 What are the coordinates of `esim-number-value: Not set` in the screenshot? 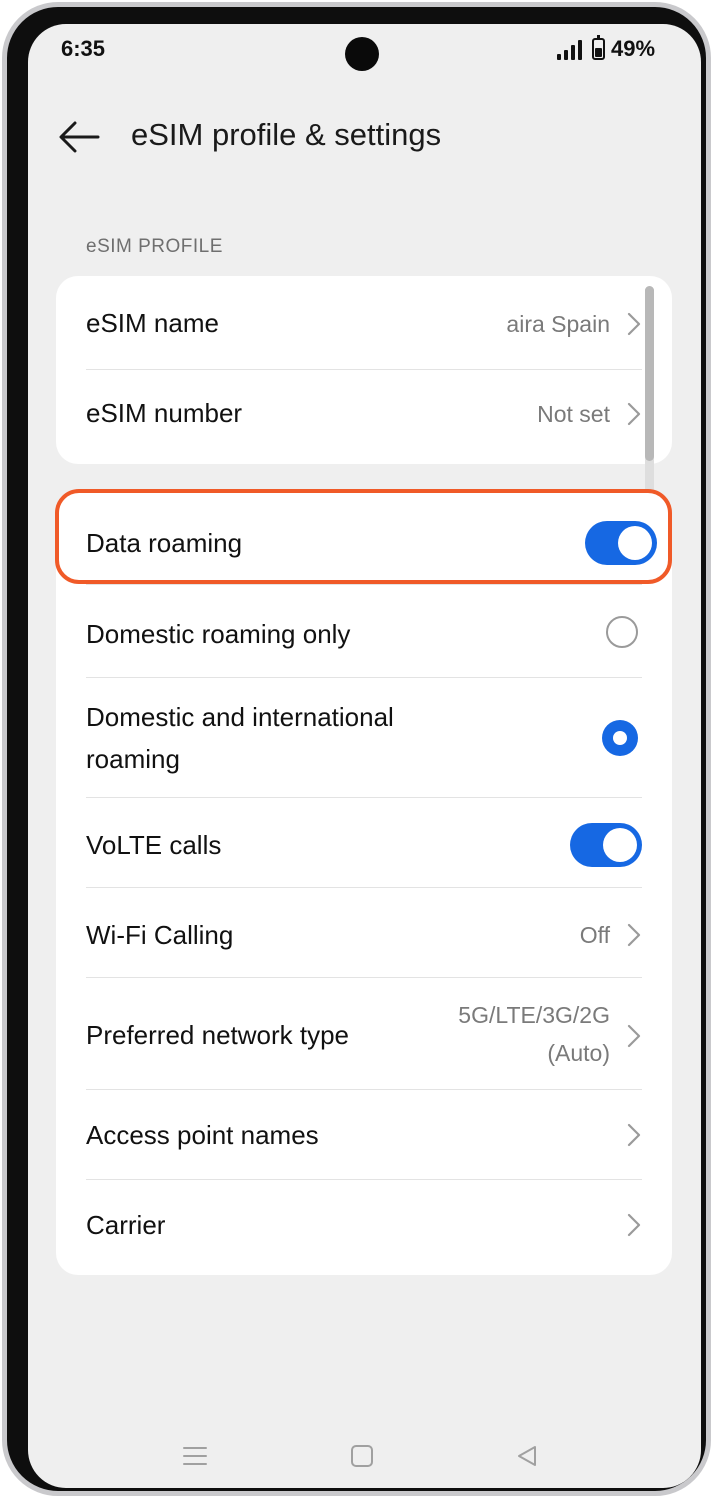 It's located at (573, 414).